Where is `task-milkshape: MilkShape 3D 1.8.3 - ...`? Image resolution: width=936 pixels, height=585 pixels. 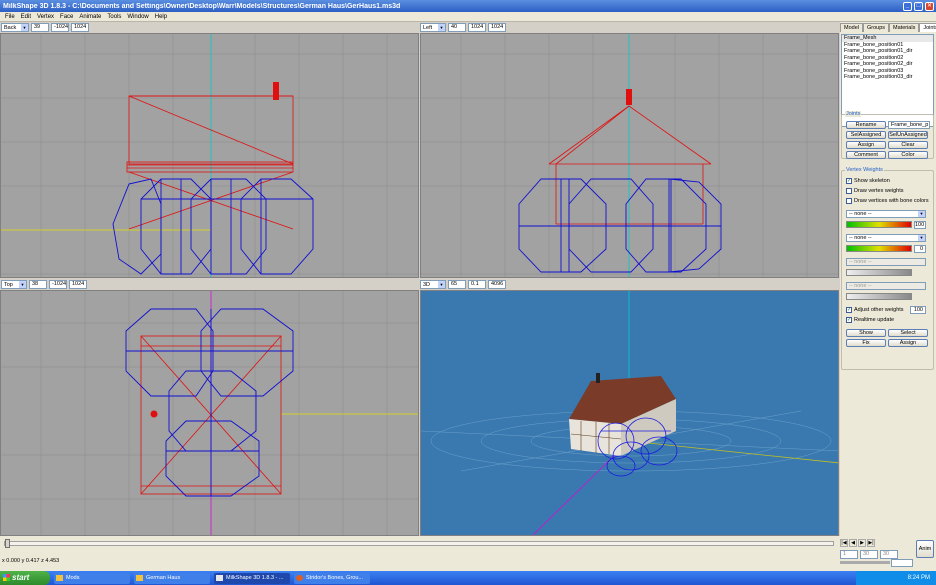
task-milkshape: MilkShape 3D 1.8.3 - ... is located at coordinates (252, 578).